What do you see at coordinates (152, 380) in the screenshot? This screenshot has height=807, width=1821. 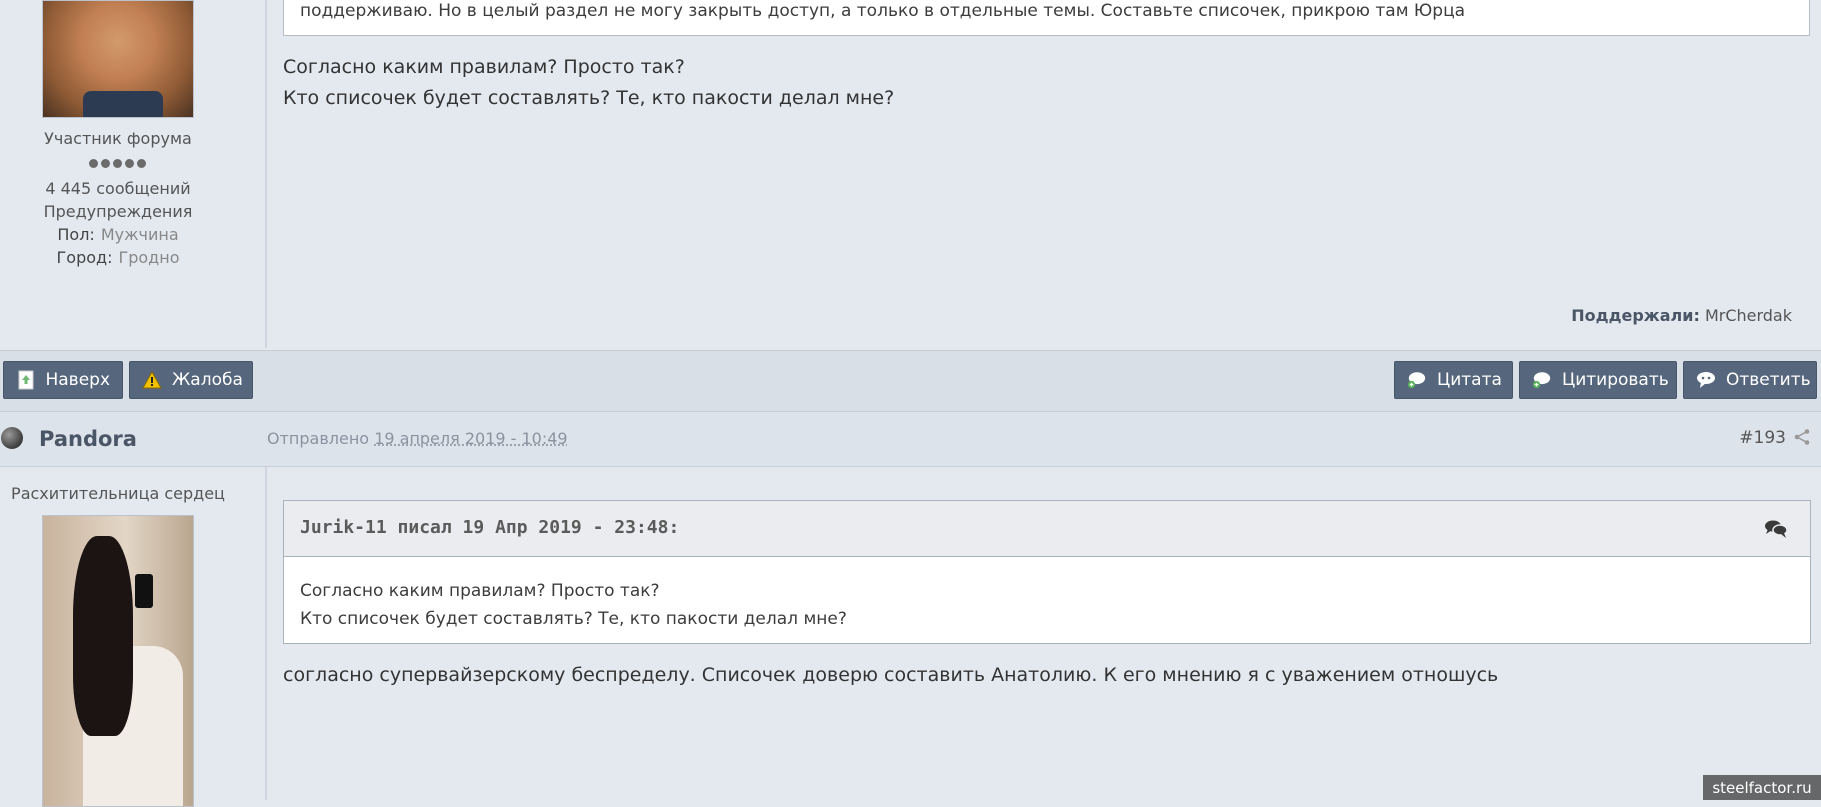 I see `warning-icon` at bounding box center [152, 380].